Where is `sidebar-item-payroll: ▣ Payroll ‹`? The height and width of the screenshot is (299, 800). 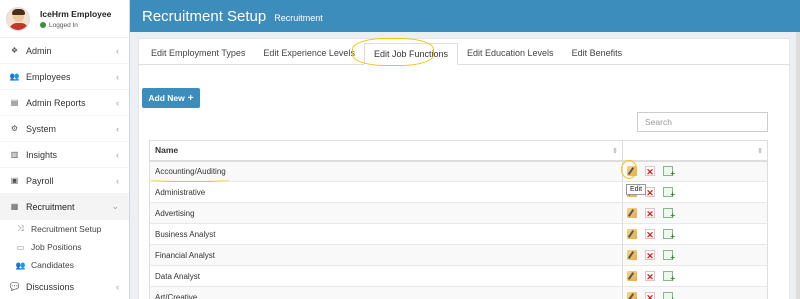 sidebar-item-payroll: ▣ Payroll ‹ is located at coordinates (64, 181).